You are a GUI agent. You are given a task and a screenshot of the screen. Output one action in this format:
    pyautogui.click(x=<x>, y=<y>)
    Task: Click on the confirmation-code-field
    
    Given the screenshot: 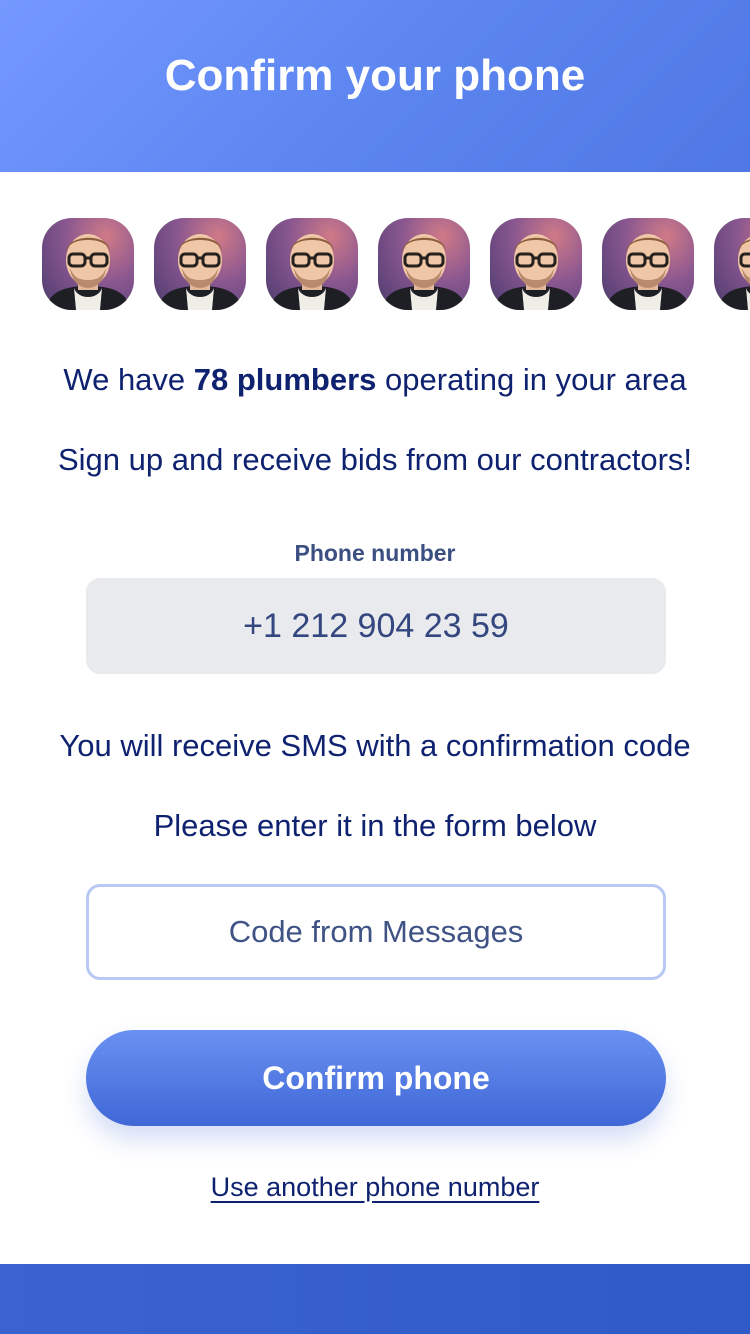 What is the action you would take?
    pyautogui.click(x=376, y=932)
    